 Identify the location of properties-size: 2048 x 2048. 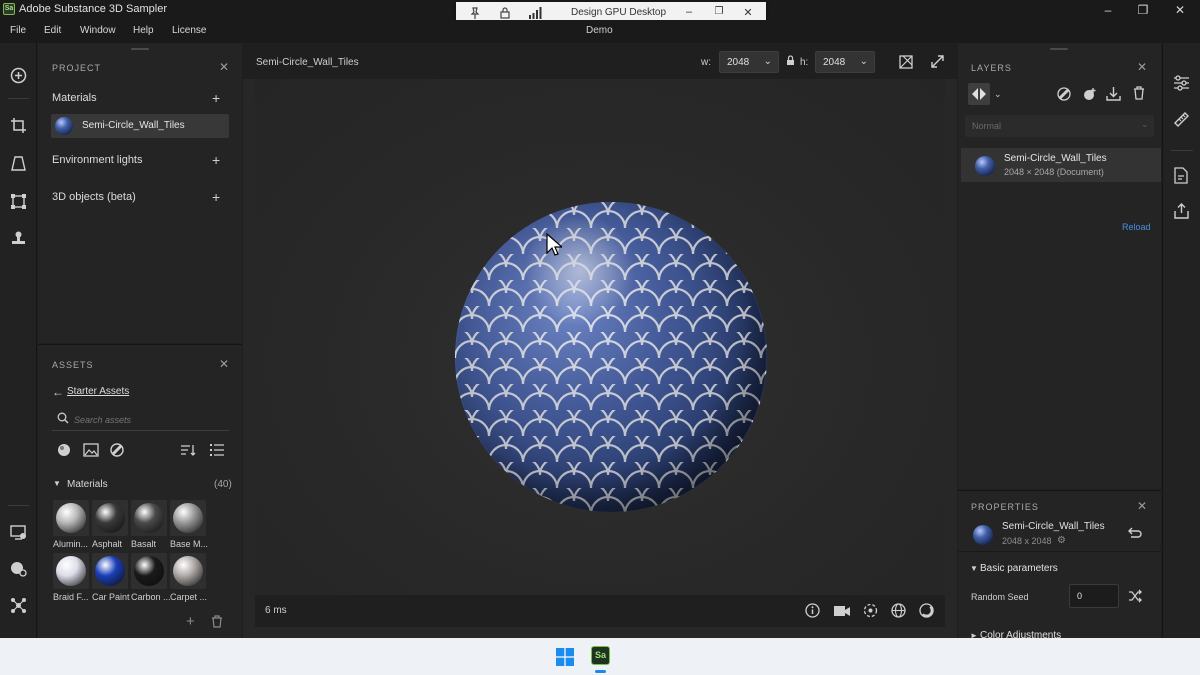
(1027, 541).